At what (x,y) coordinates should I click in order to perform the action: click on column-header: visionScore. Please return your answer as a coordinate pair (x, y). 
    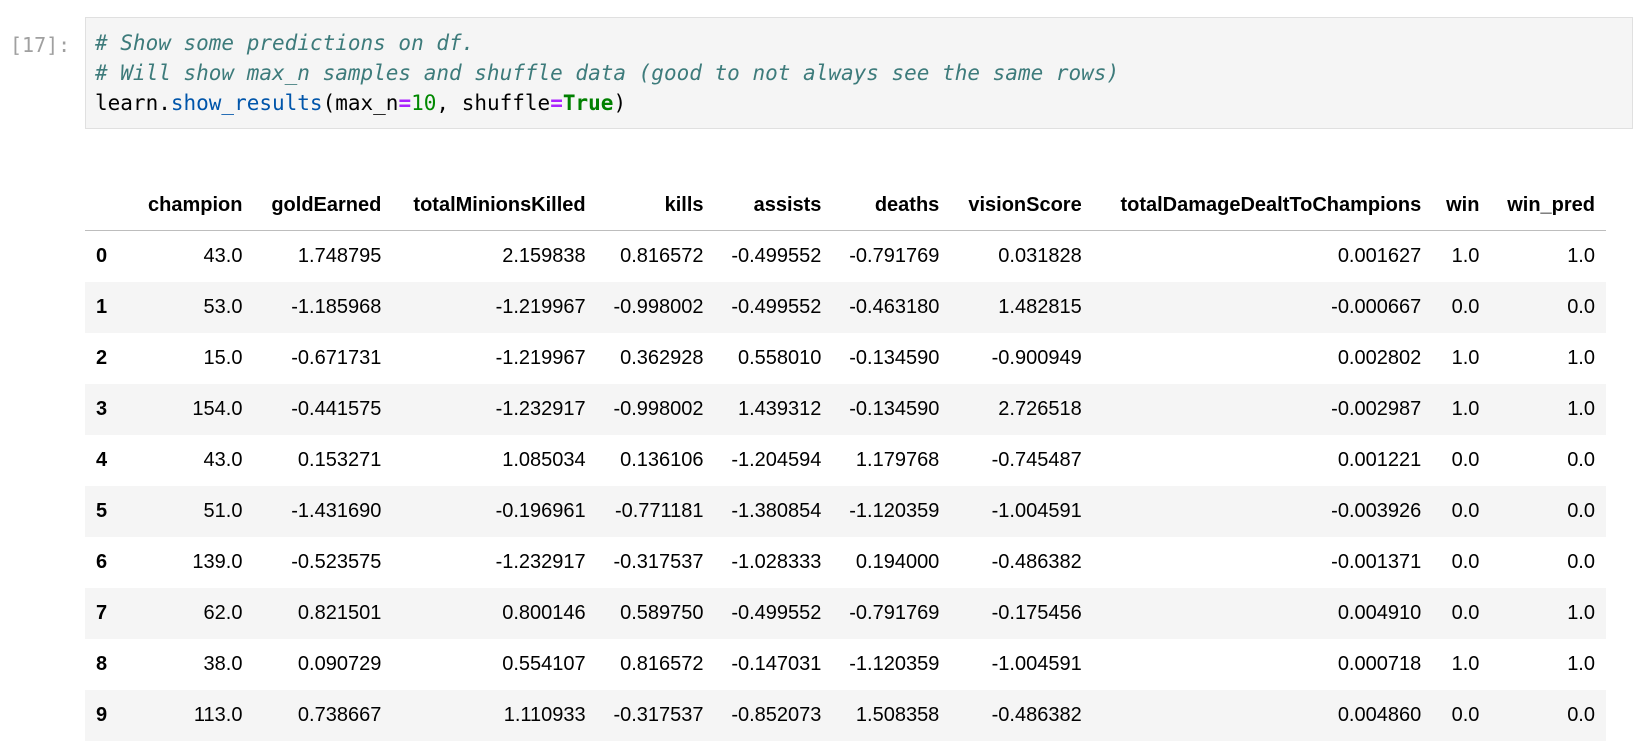
    Looking at the image, I should click on (1021, 205).